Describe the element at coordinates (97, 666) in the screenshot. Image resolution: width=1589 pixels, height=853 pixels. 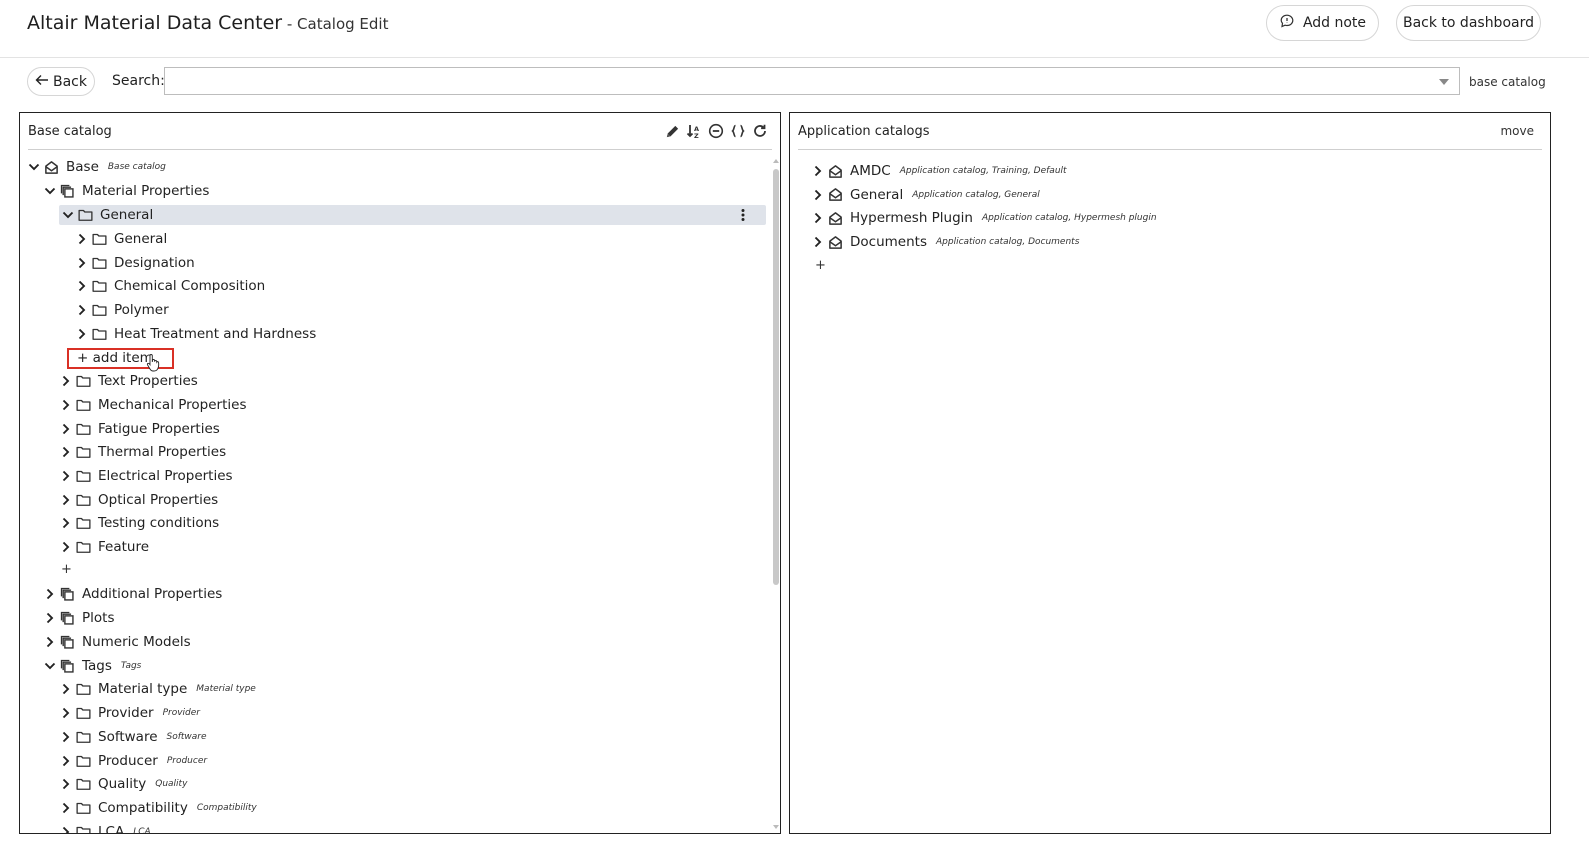
I see `tree-node-label: Tags` at that location.